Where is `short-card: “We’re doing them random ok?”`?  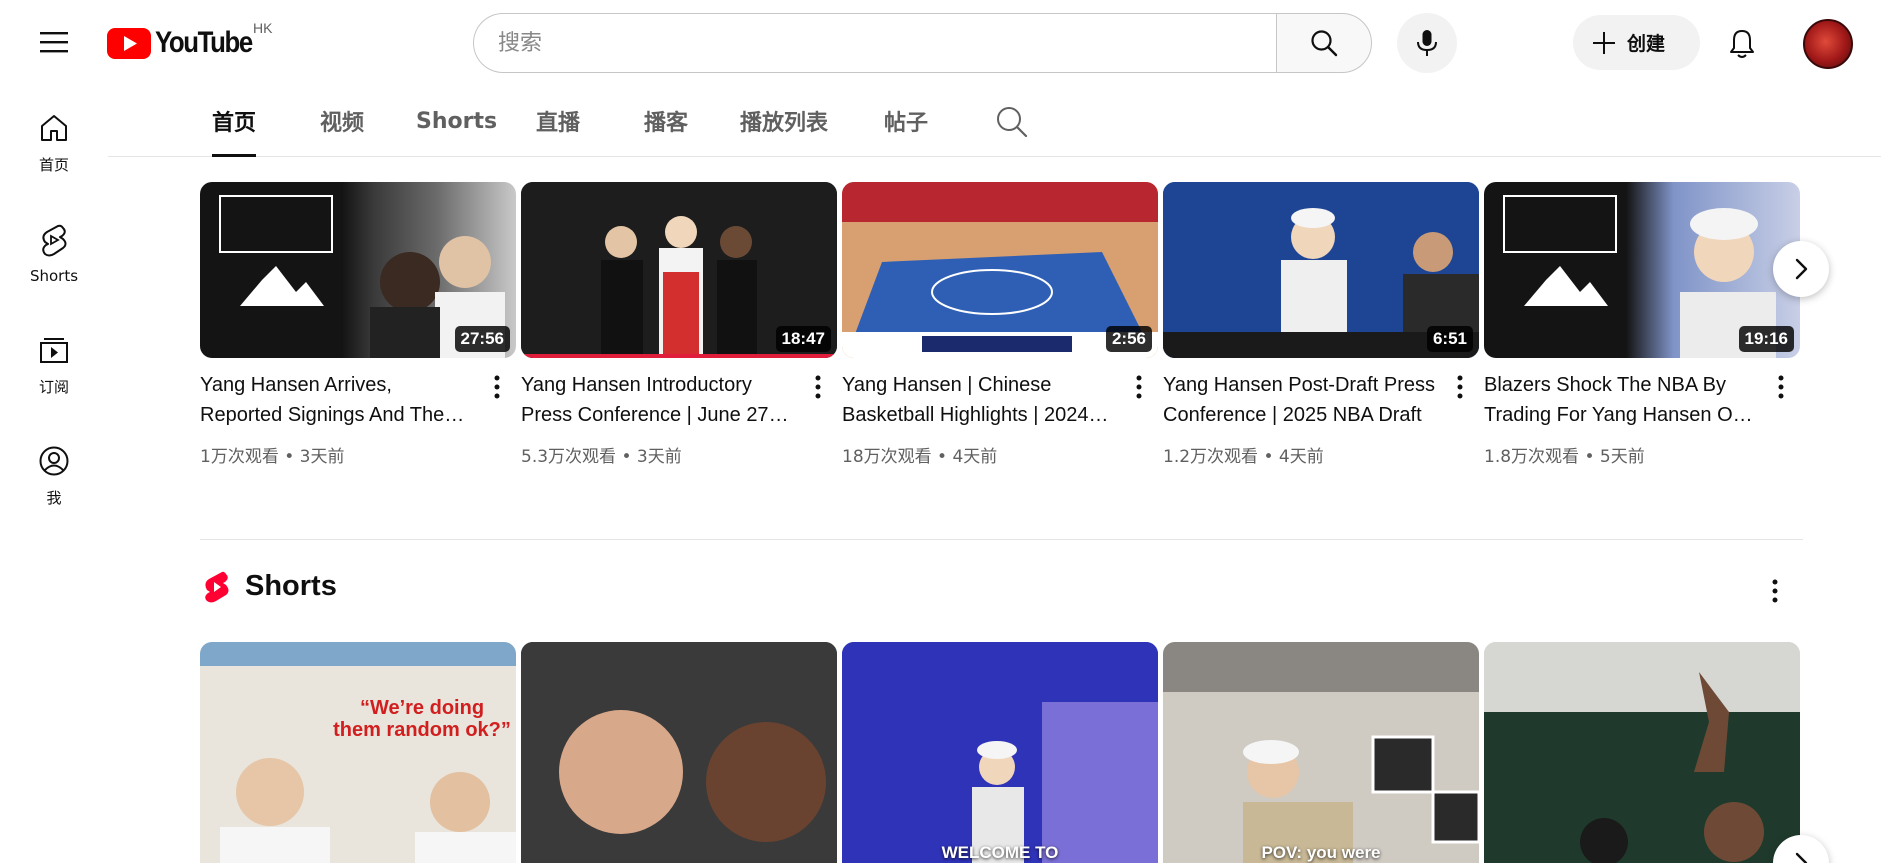 short-card: “We’re doing them random ok?” is located at coordinates (358, 752).